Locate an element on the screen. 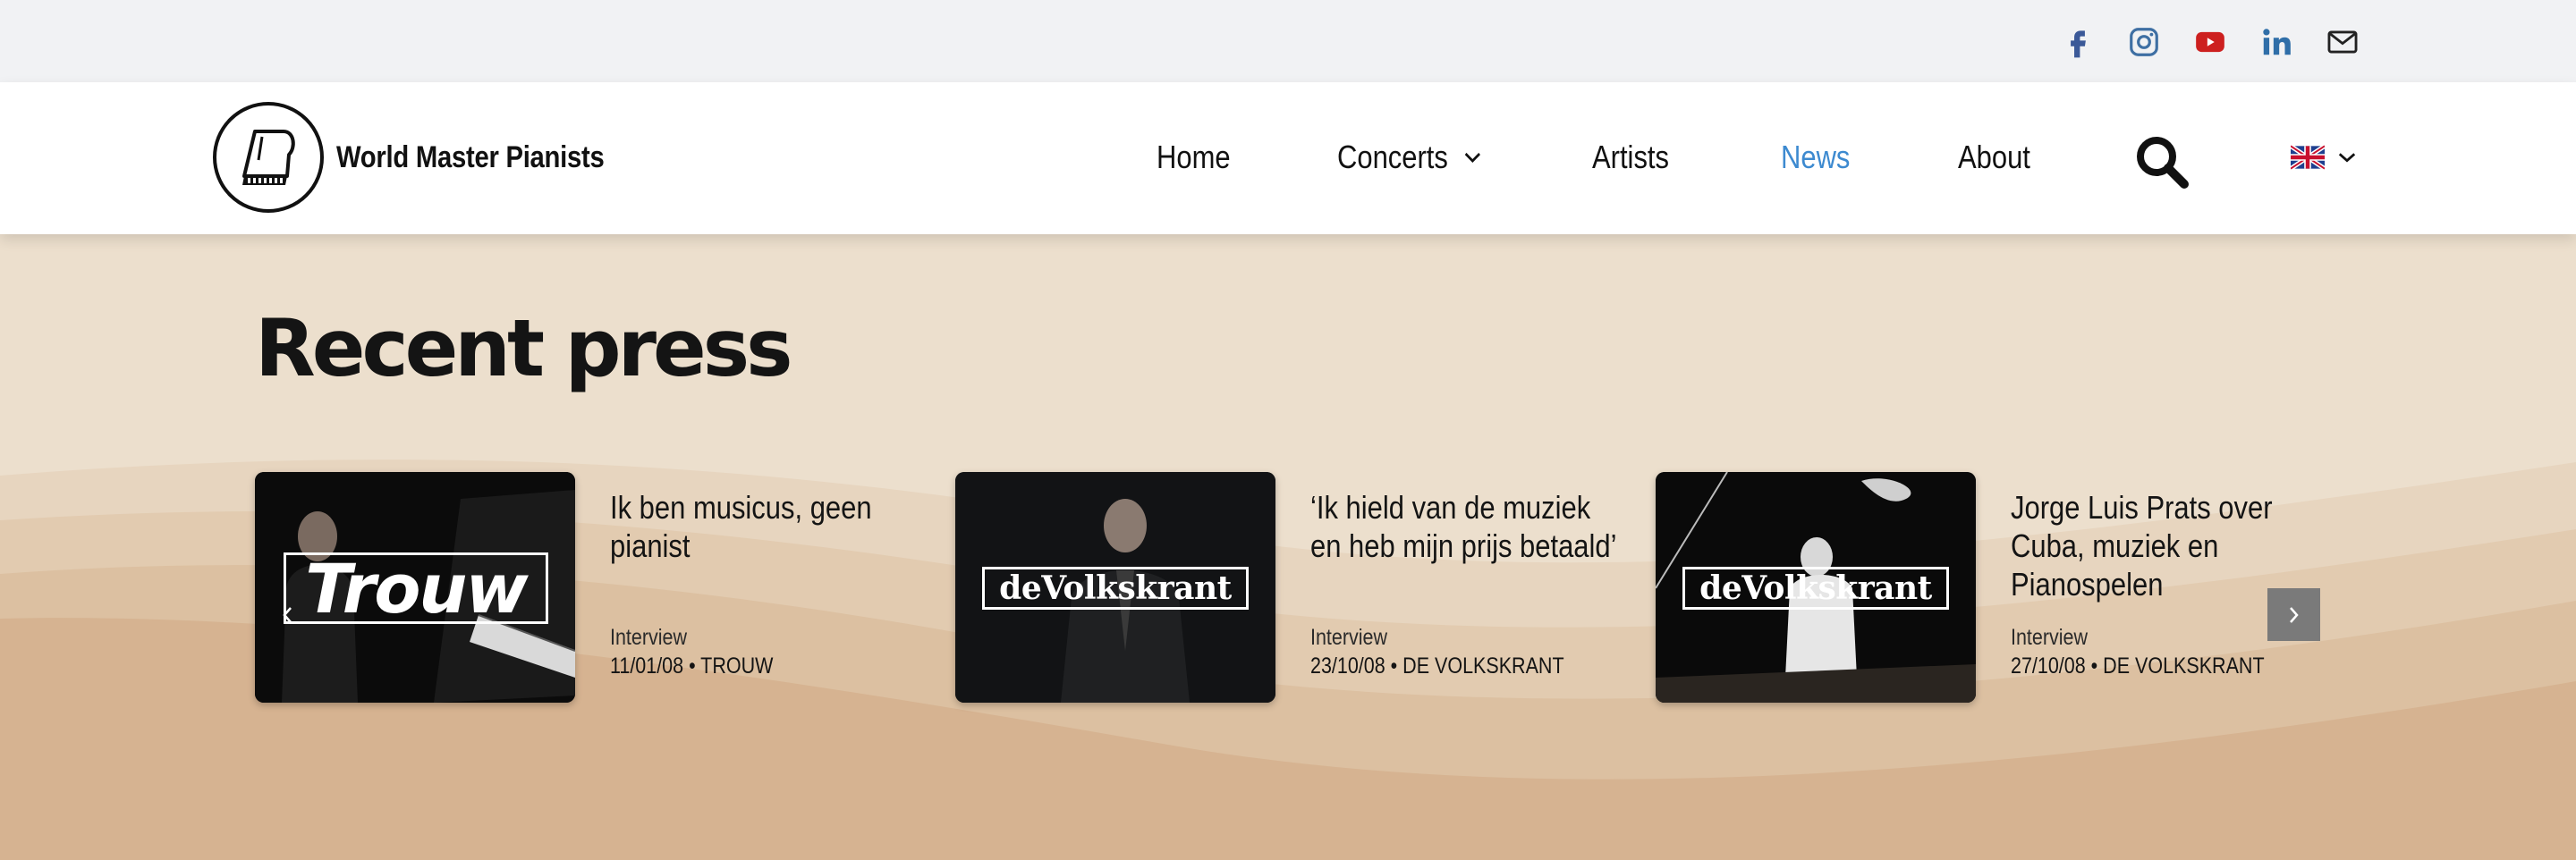 This screenshot has width=2576, height=860. linkedin-icon is located at coordinates (2276, 42).